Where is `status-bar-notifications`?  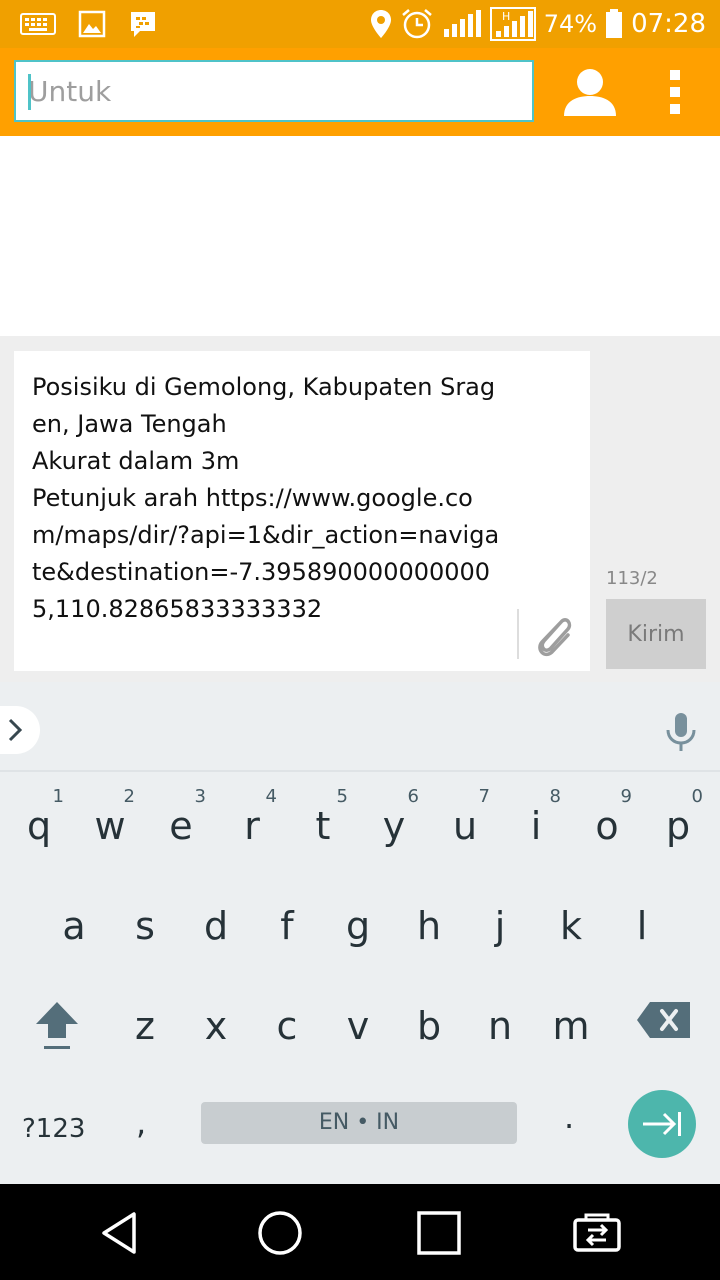 status-bar-notifications is located at coordinates (89, 24).